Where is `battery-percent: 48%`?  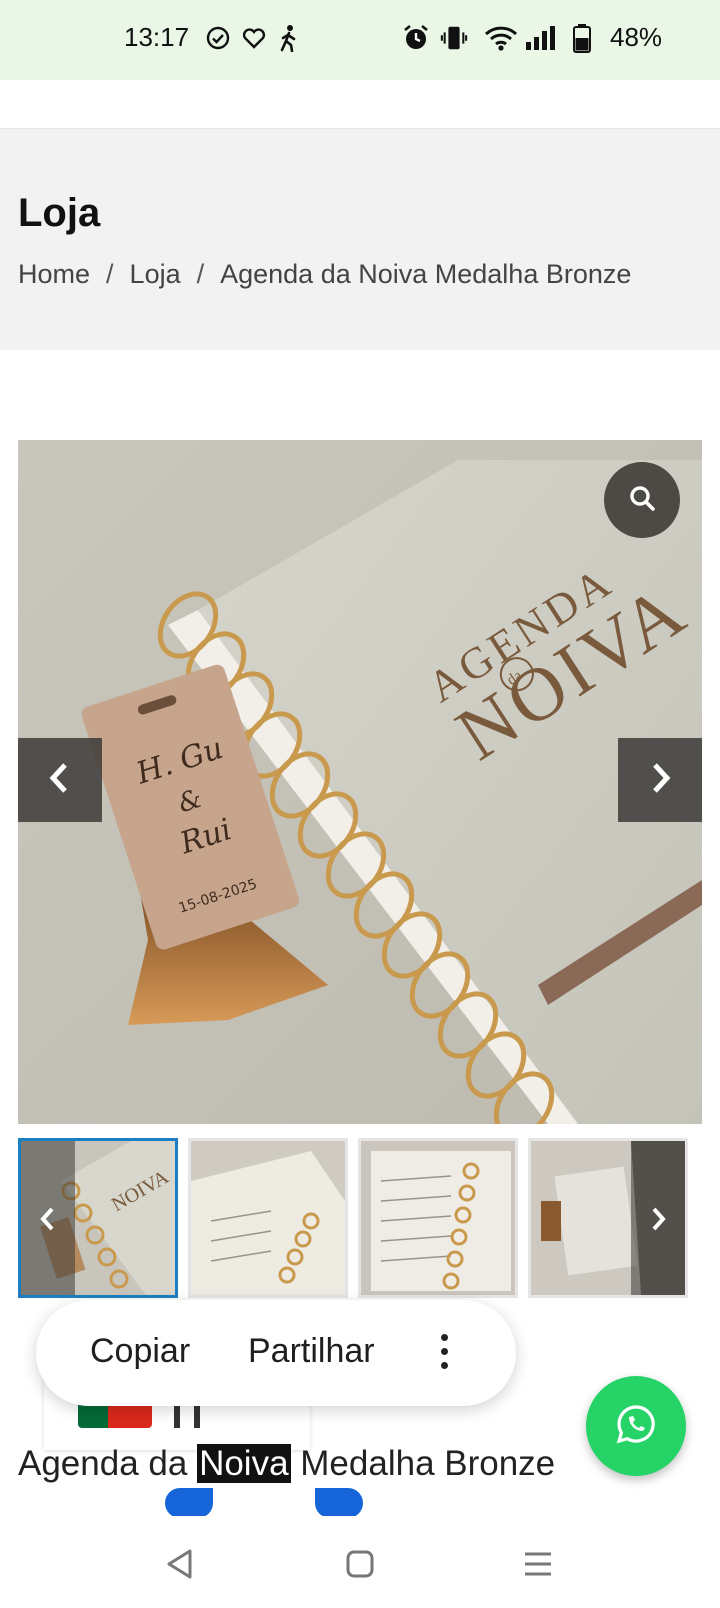 battery-percent: 48% is located at coordinates (636, 37).